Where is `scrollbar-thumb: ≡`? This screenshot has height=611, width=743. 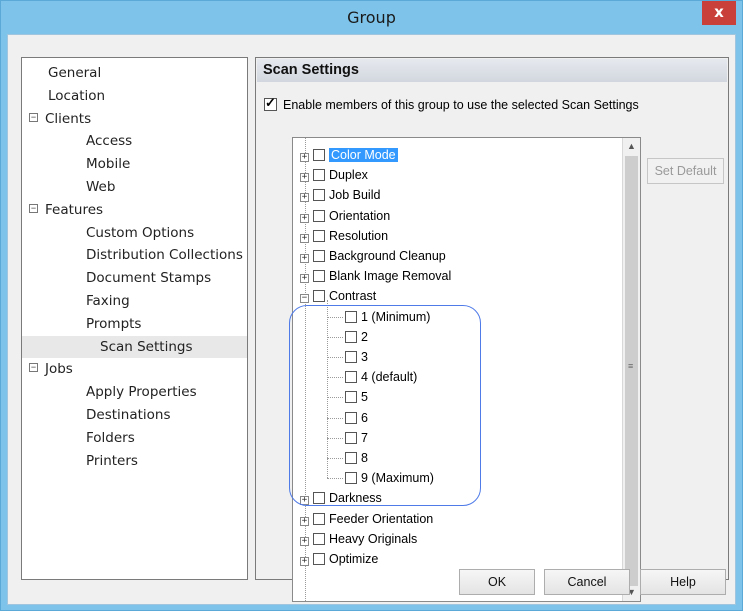
scrollbar-thumb: ≡ is located at coordinates (631, 371).